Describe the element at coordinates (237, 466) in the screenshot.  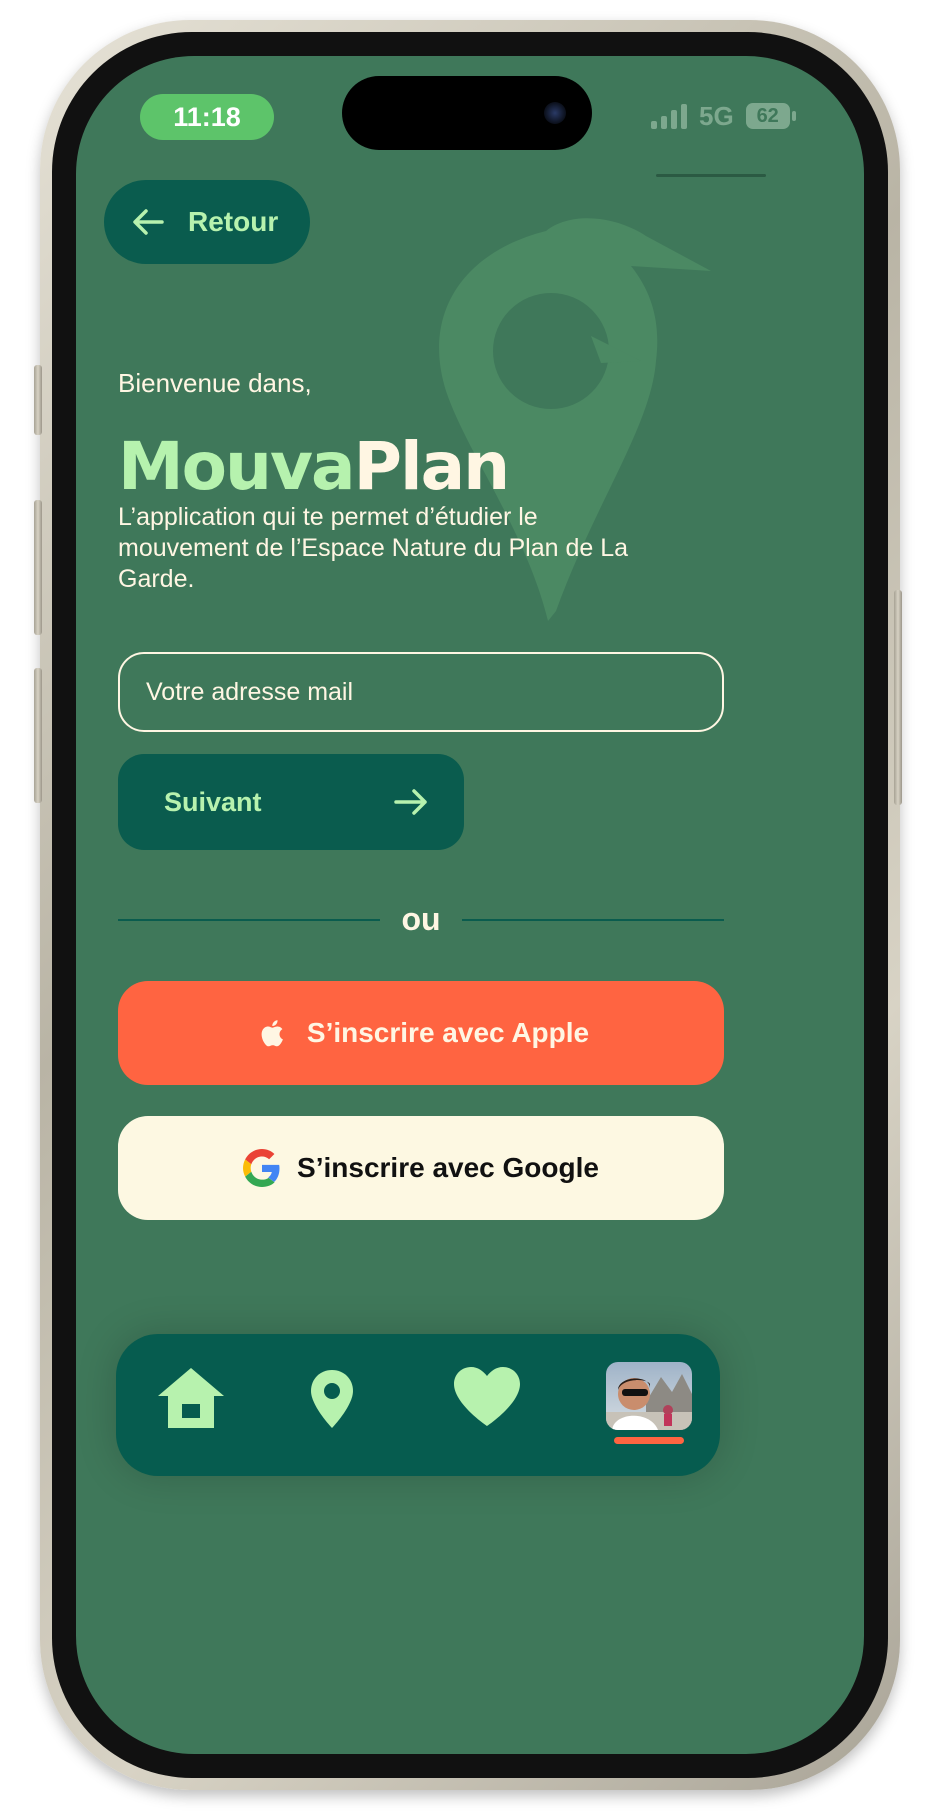
I see `brand-part-1: Mouva` at that location.